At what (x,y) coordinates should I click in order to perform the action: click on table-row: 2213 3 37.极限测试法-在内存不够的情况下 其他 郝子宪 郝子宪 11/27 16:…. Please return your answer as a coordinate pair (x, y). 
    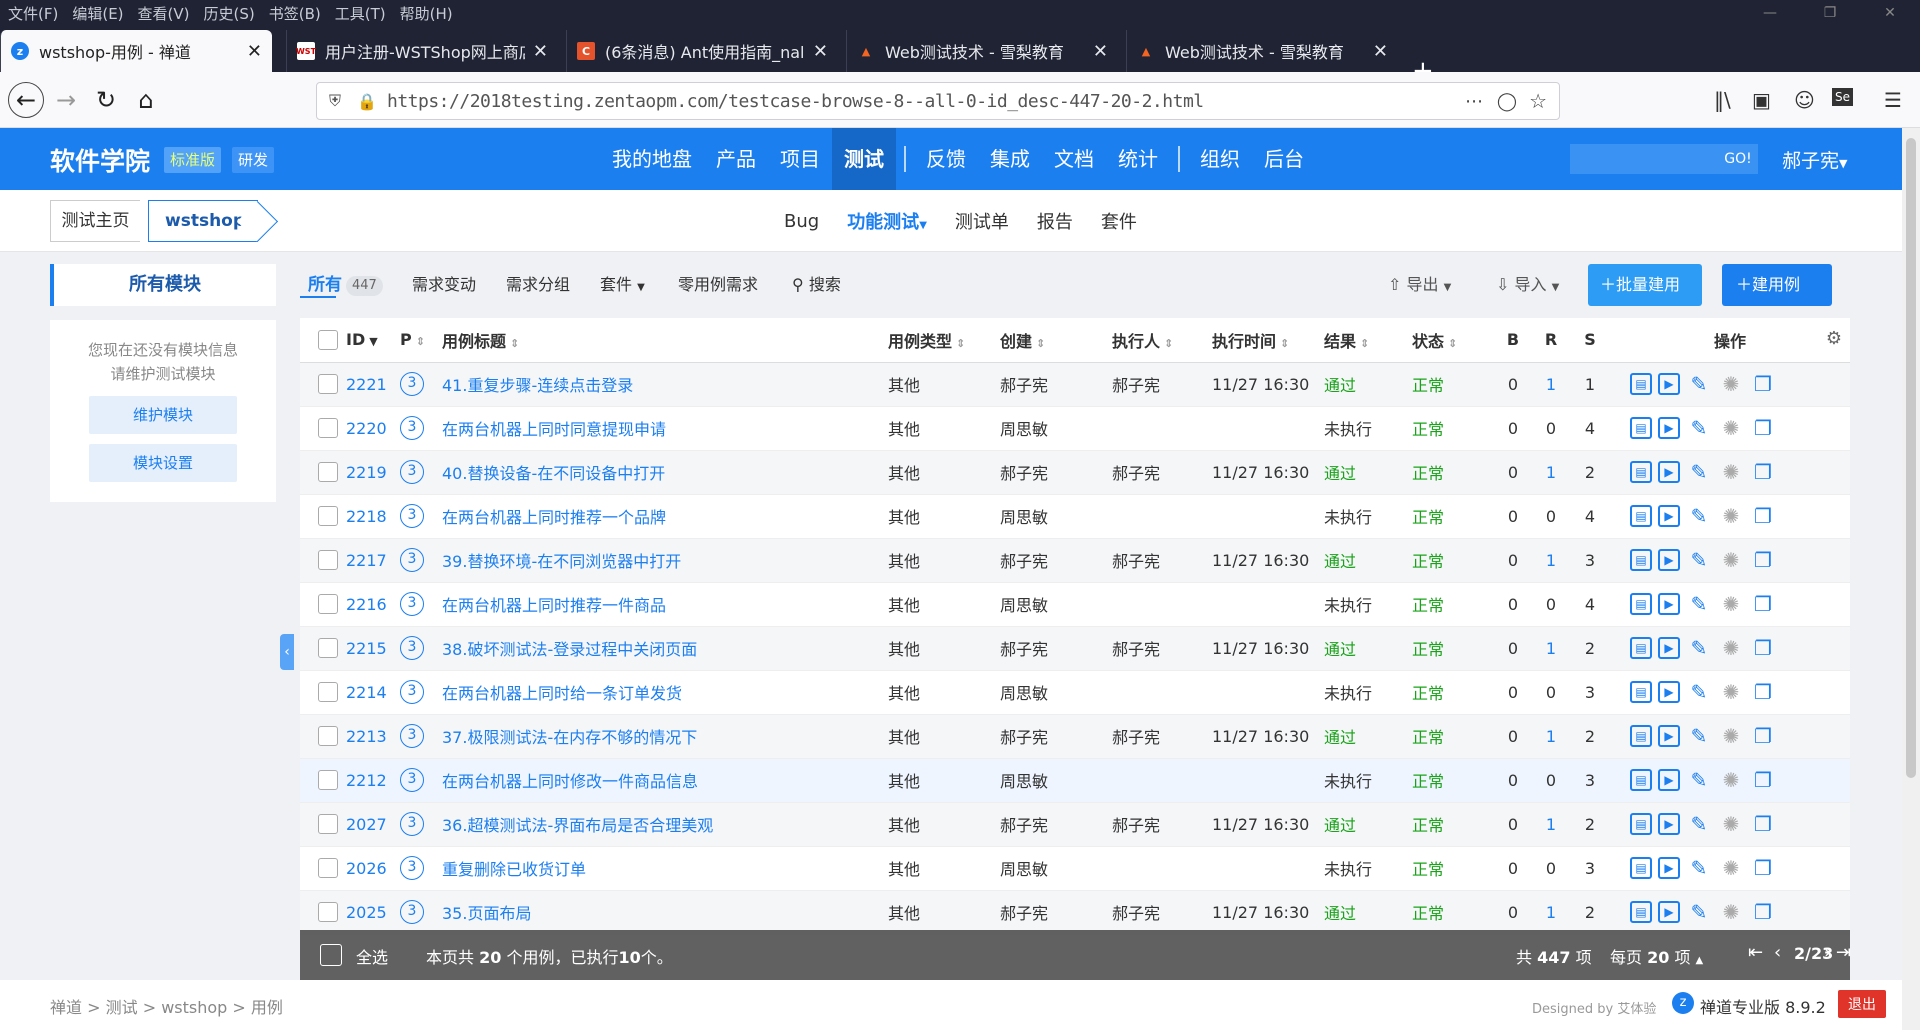
    Looking at the image, I should click on (1075, 736).